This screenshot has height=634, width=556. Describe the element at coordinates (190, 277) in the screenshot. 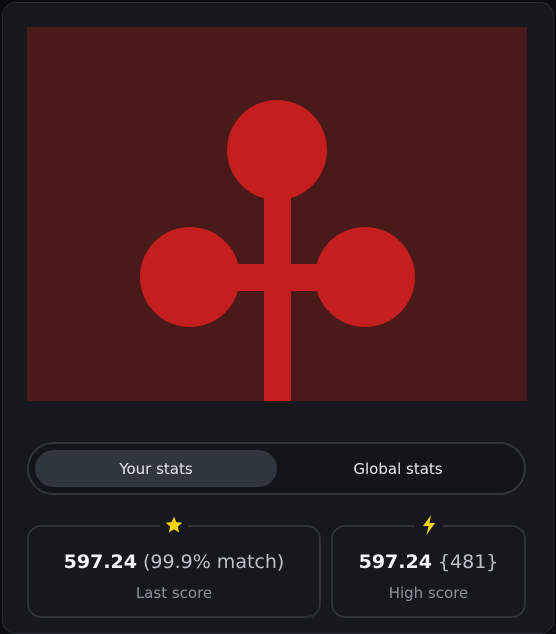

I see `shape-left-circle` at that location.